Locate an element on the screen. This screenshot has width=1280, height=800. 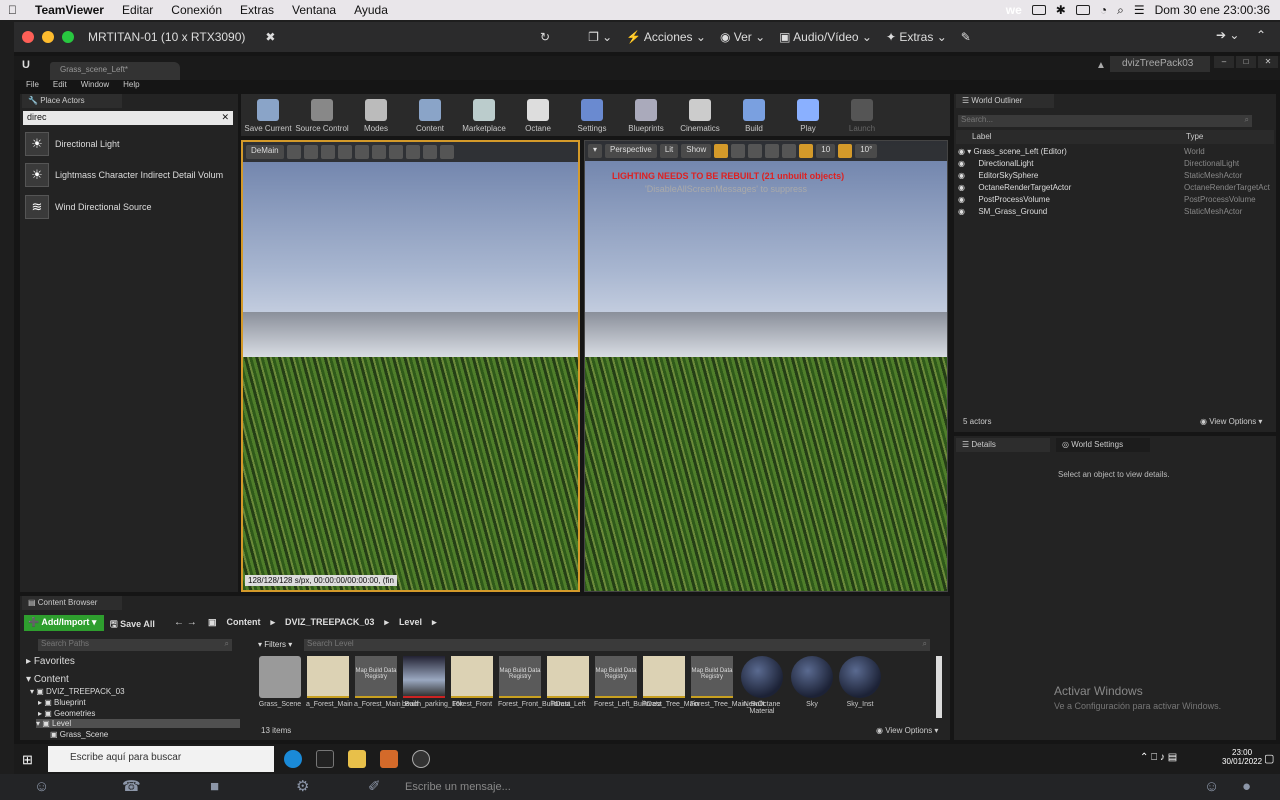
marketplace-button: Marketplace is located at coordinates (484, 115).